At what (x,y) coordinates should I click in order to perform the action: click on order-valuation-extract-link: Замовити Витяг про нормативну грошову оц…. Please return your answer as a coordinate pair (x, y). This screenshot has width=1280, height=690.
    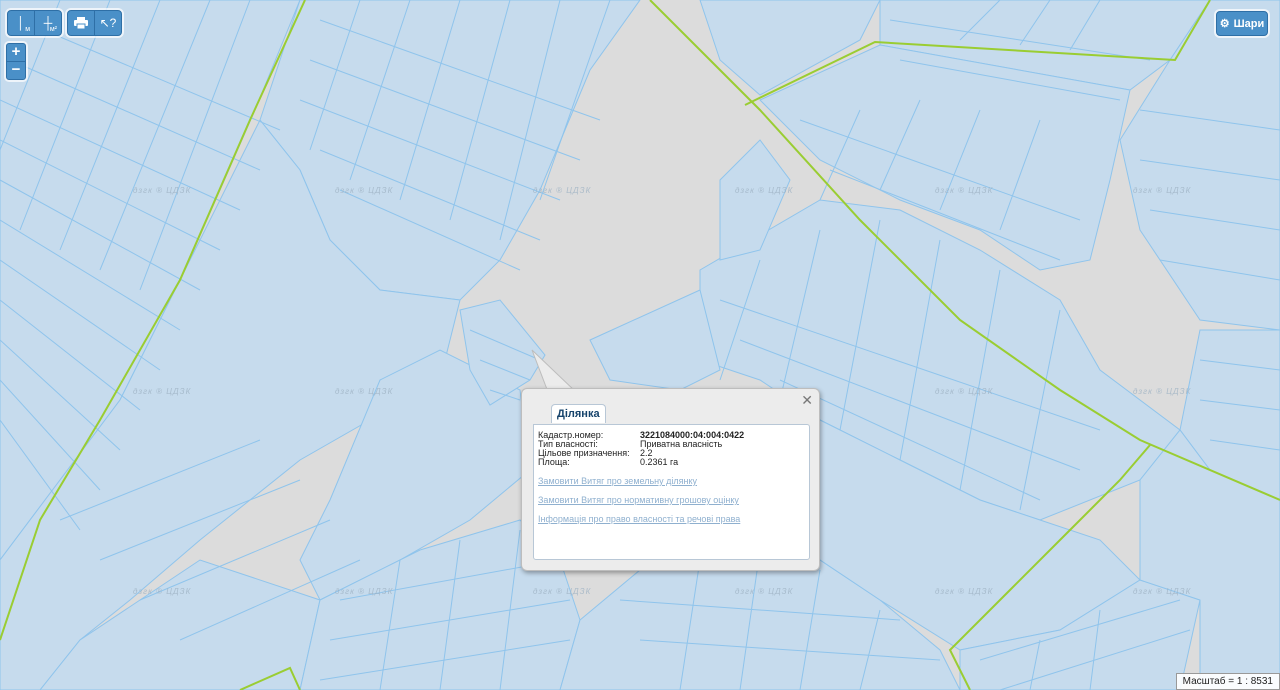
    Looking at the image, I should click on (638, 500).